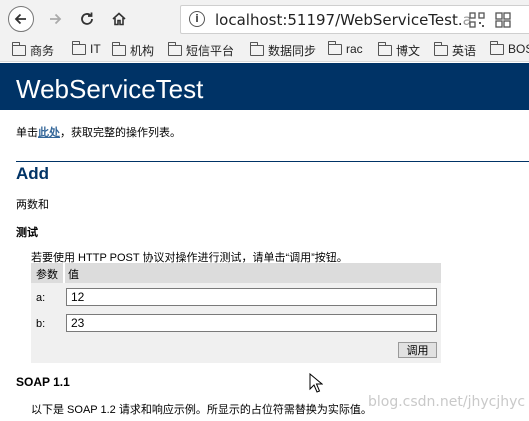  I want to click on browser-toolbar: i localhost:51197/WebServiceTest.a, so click(264, 19).